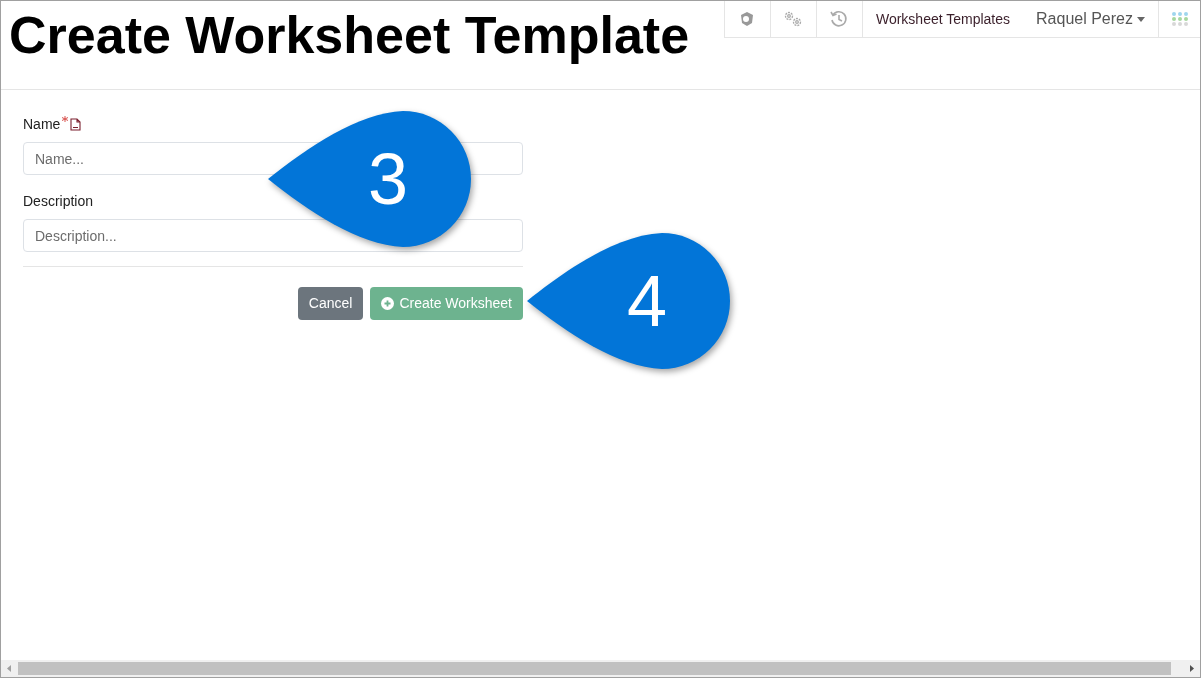 Image resolution: width=1201 pixels, height=678 pixels. What do you see at coordinates (76, 124) in the screenshot?
I see `document-icon` at bounding box center [76, 124].